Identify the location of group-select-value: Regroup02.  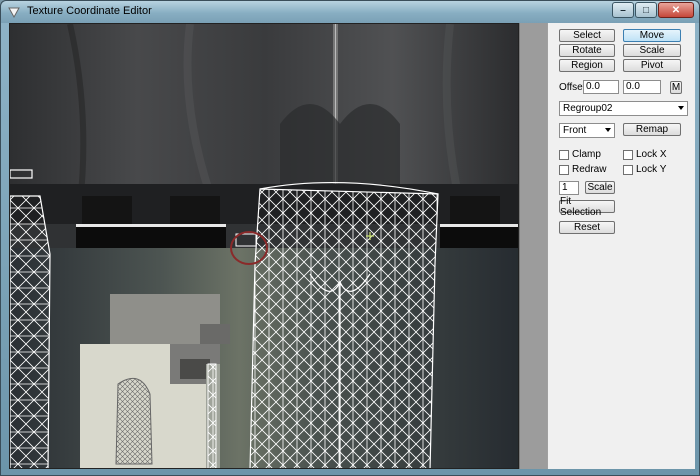
(588, 108).